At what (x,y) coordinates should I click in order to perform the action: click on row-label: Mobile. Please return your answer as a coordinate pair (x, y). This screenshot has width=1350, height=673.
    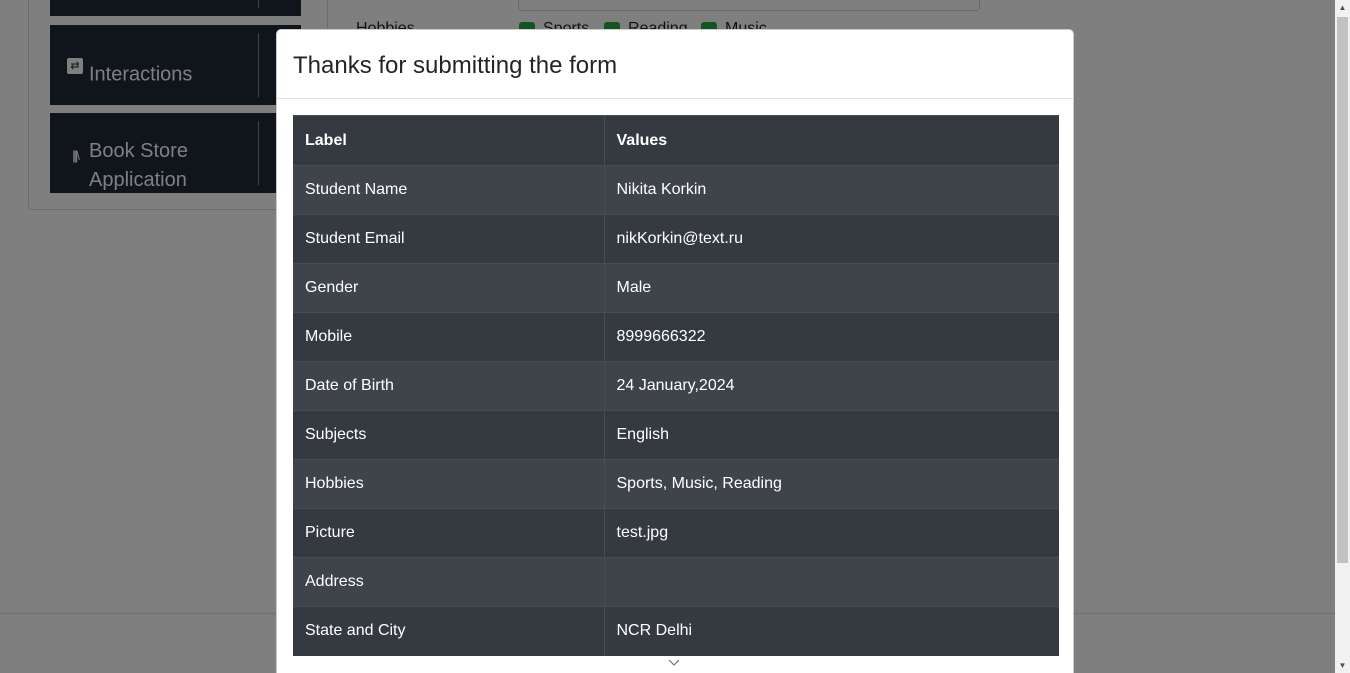
    Looking at the image, I should click on (449, 337).